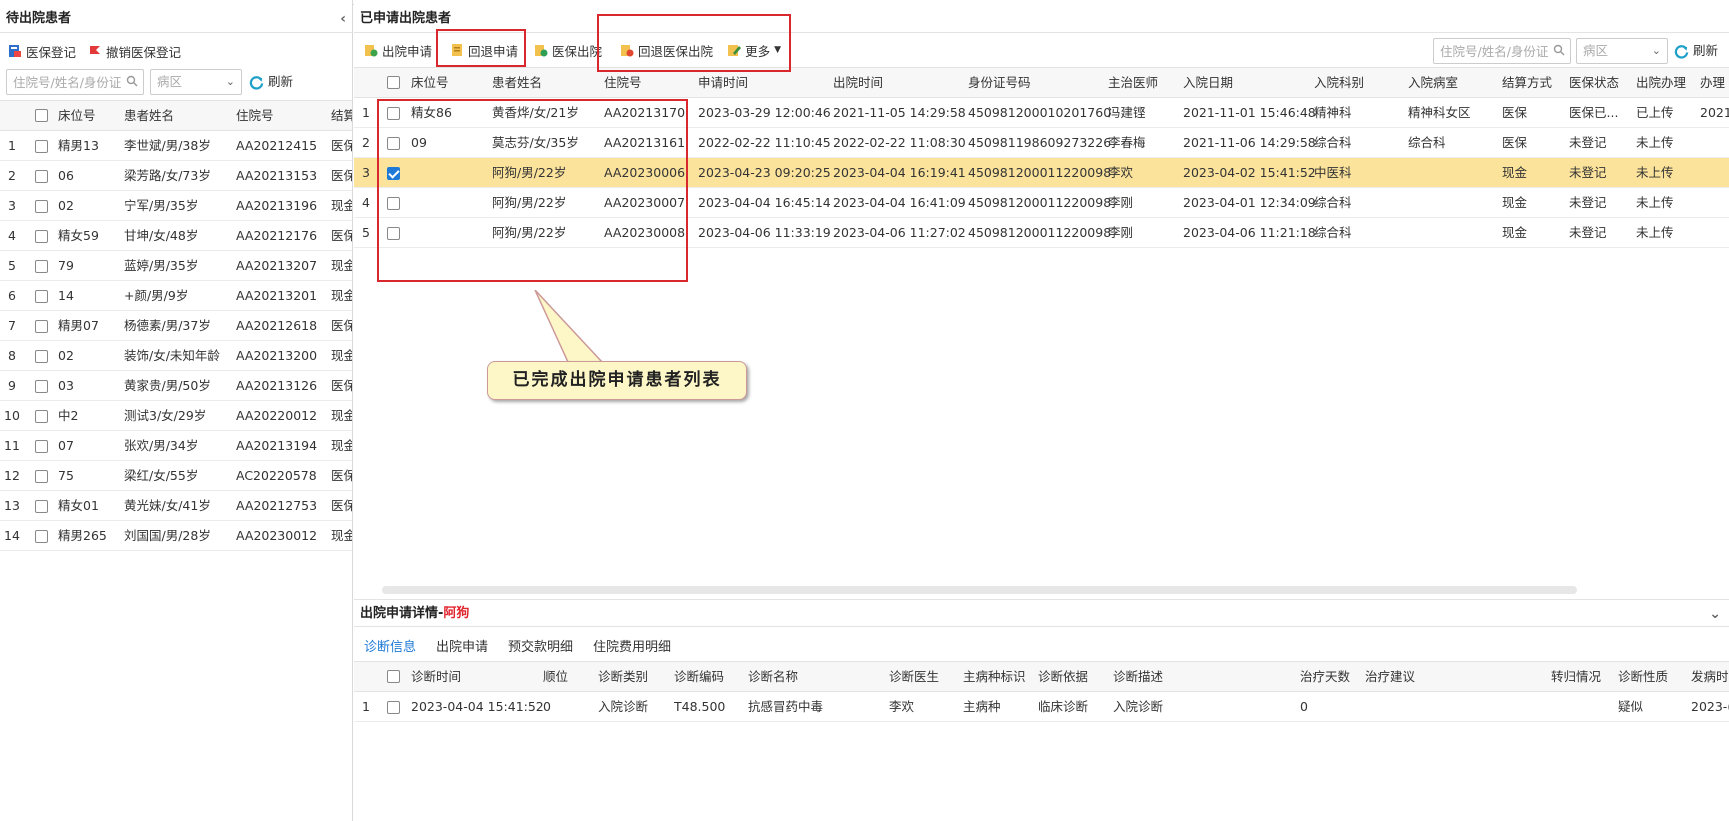  What do you see at coordinates (555, 677) in the screenshot?
I see `col-diag-order: 顺位` at bounding box center [555, 677].